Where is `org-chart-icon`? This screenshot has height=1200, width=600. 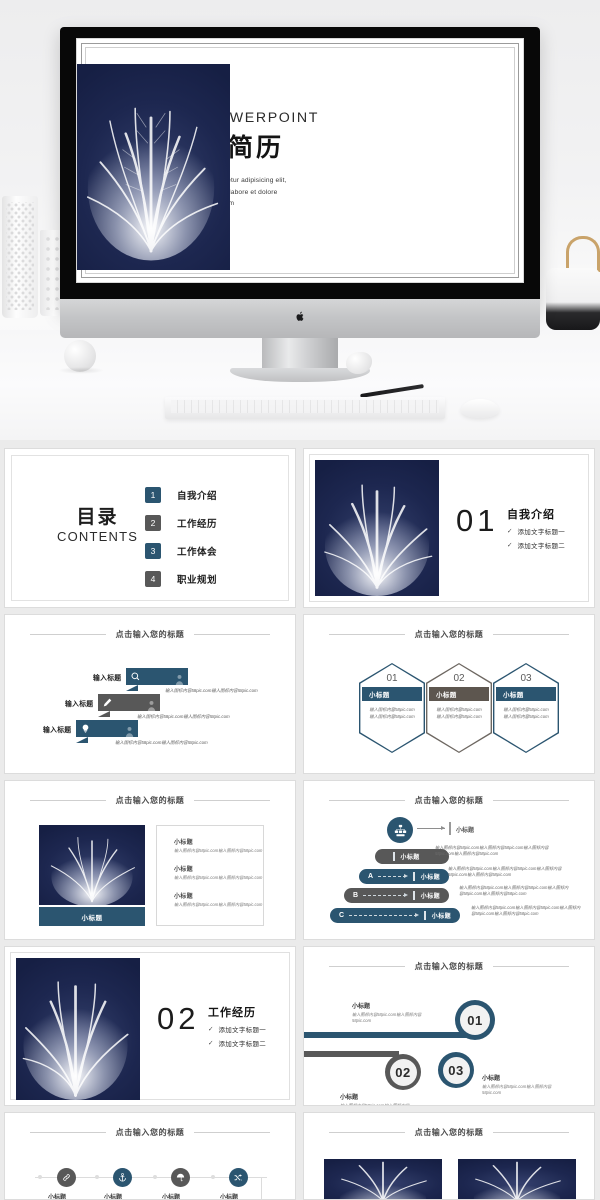 org-chart-icon is located at coordinates (400, 830).